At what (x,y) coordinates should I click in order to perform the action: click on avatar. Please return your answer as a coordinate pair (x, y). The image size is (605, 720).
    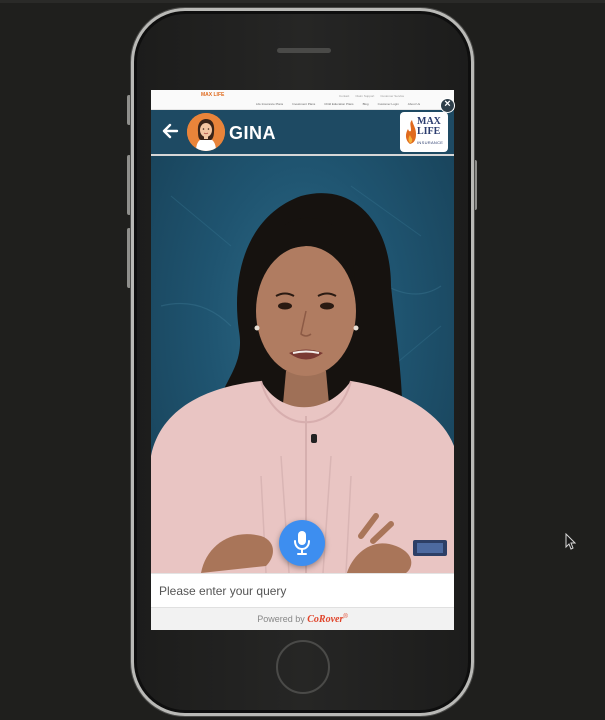
    Looking at the image, I should click on (206, 132).